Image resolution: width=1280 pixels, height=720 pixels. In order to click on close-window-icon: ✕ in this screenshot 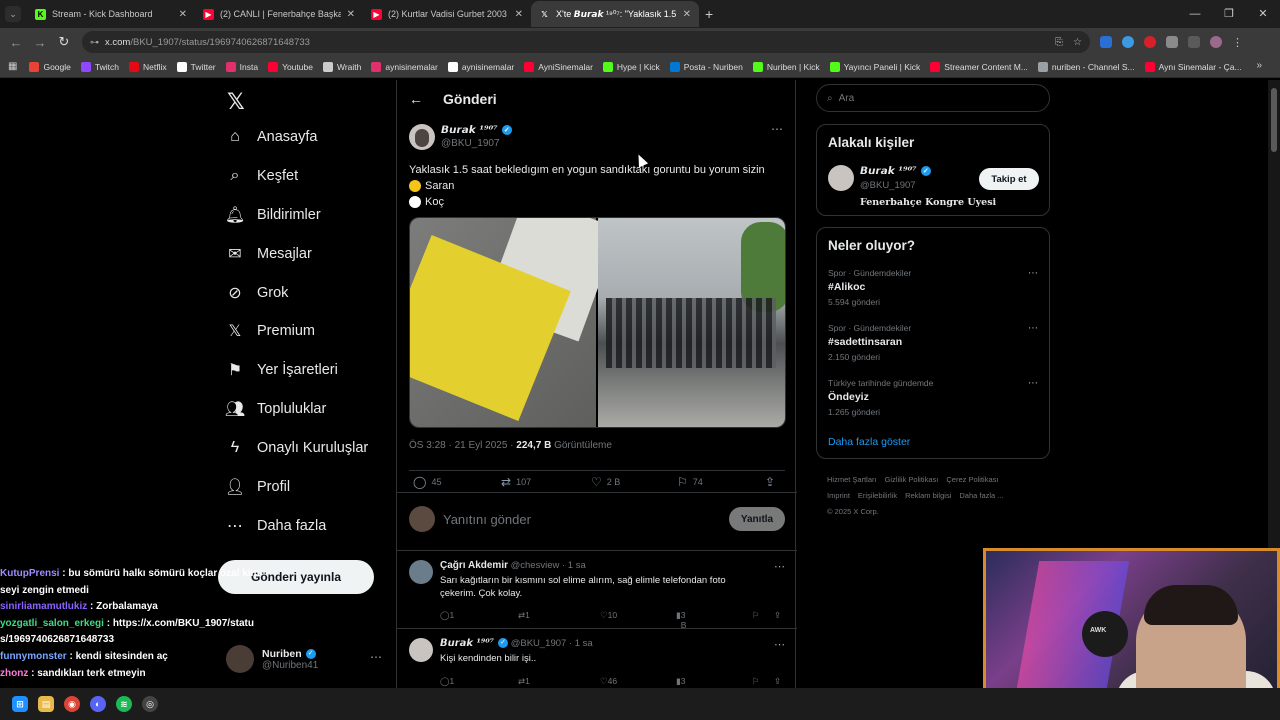, I will do `click(1263, 14)`.